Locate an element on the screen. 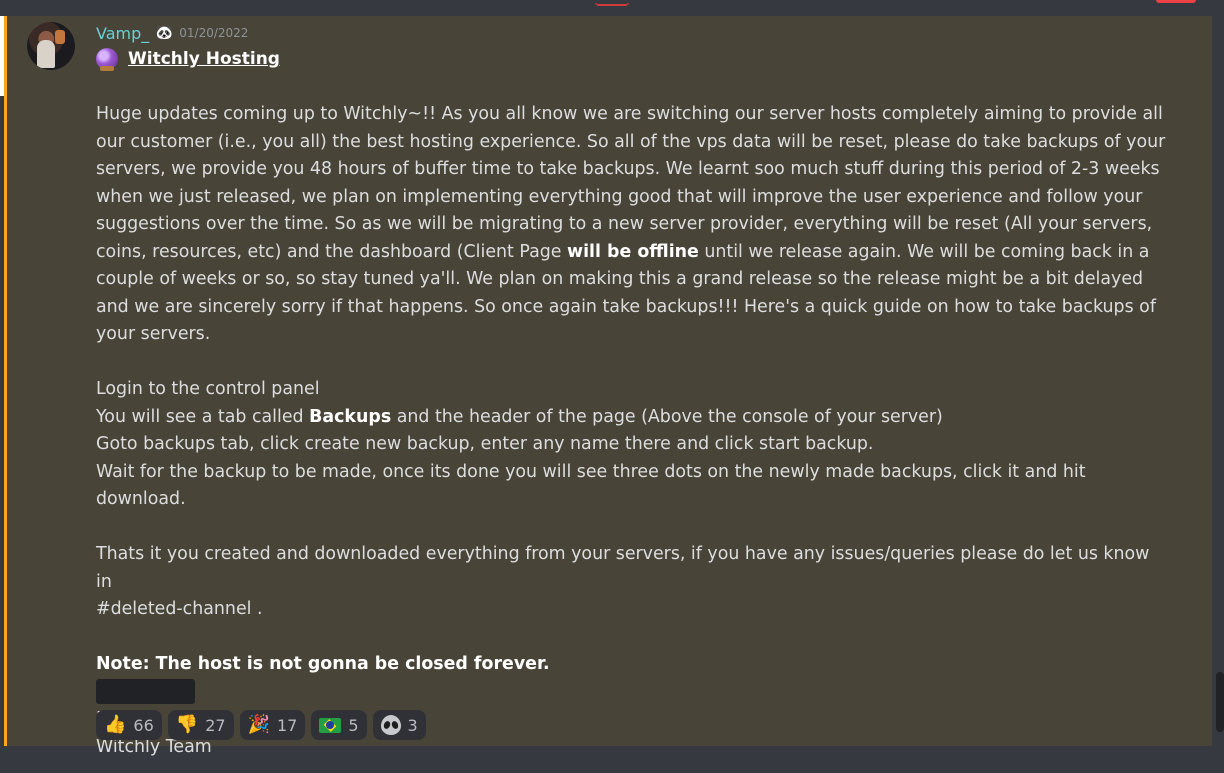 Image resolution: width=1224 pixels, height=773 pixels. message-title: Witchly Hosting is located at coordinates (204, 59).